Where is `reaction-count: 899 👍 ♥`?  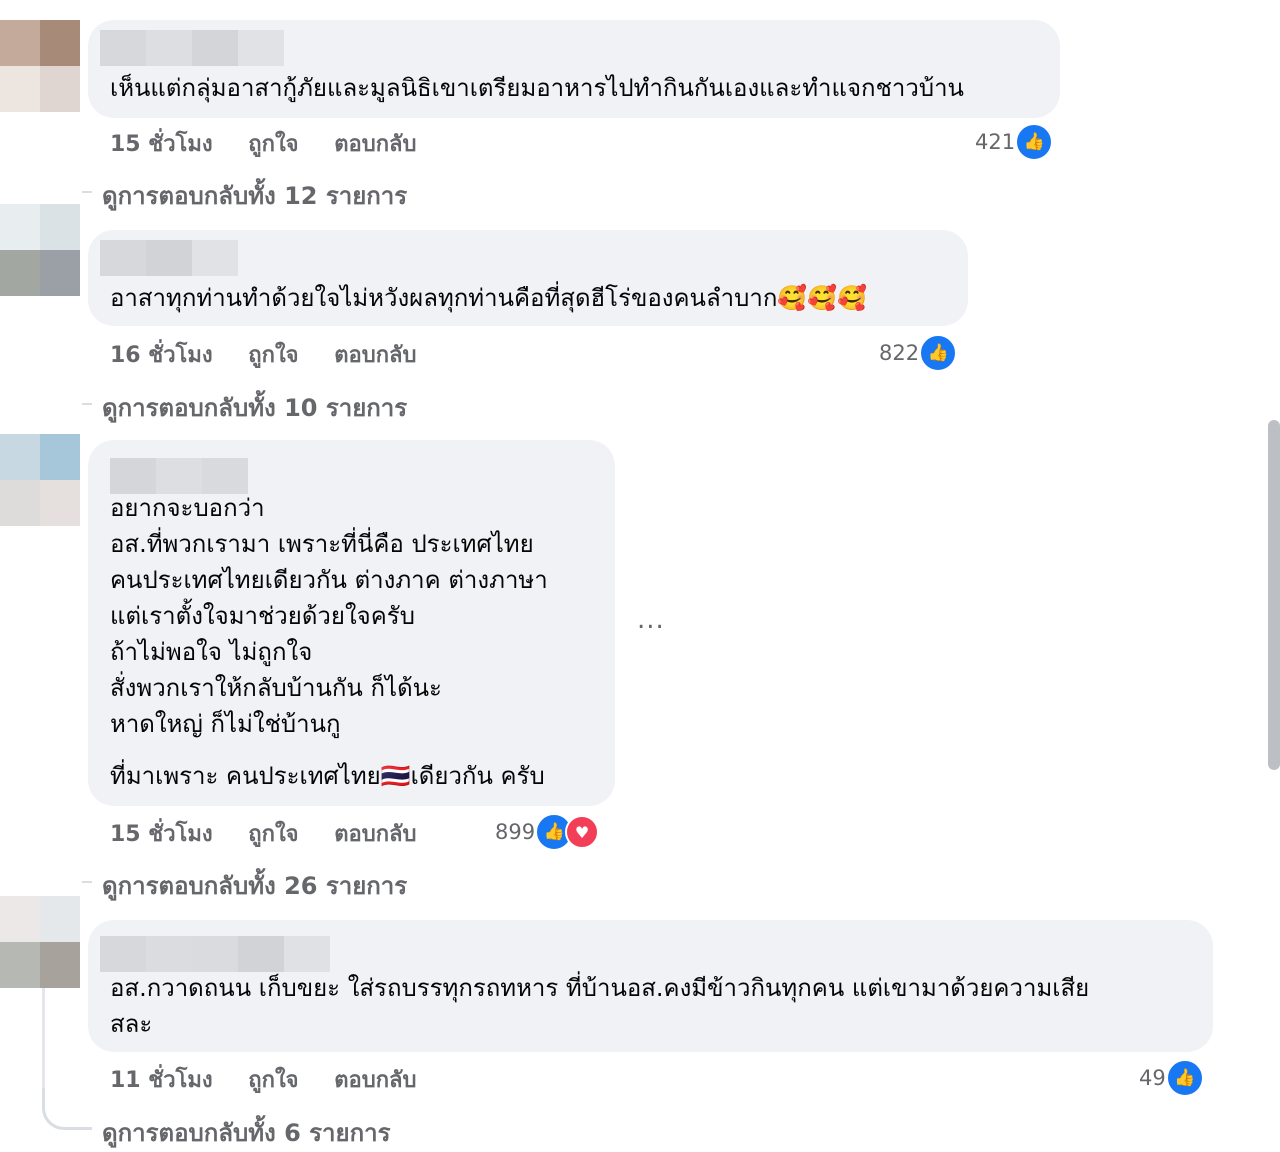
reaction-count: 899 👍 ♥ is located at coordinates (547, 832).